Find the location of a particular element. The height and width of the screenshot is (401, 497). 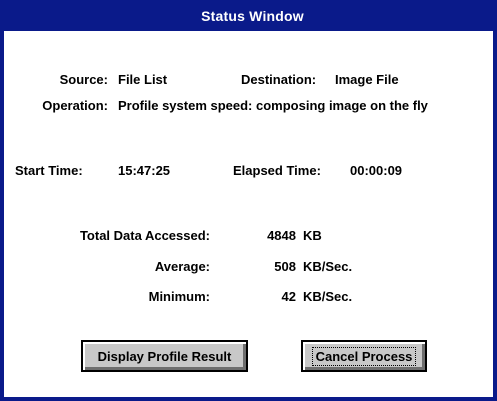

minimum-value: 42 is located at coordinates (288, 296).